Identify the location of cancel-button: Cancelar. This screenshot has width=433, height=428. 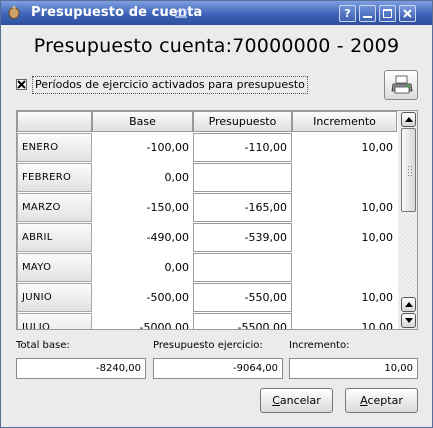
(296, 400).